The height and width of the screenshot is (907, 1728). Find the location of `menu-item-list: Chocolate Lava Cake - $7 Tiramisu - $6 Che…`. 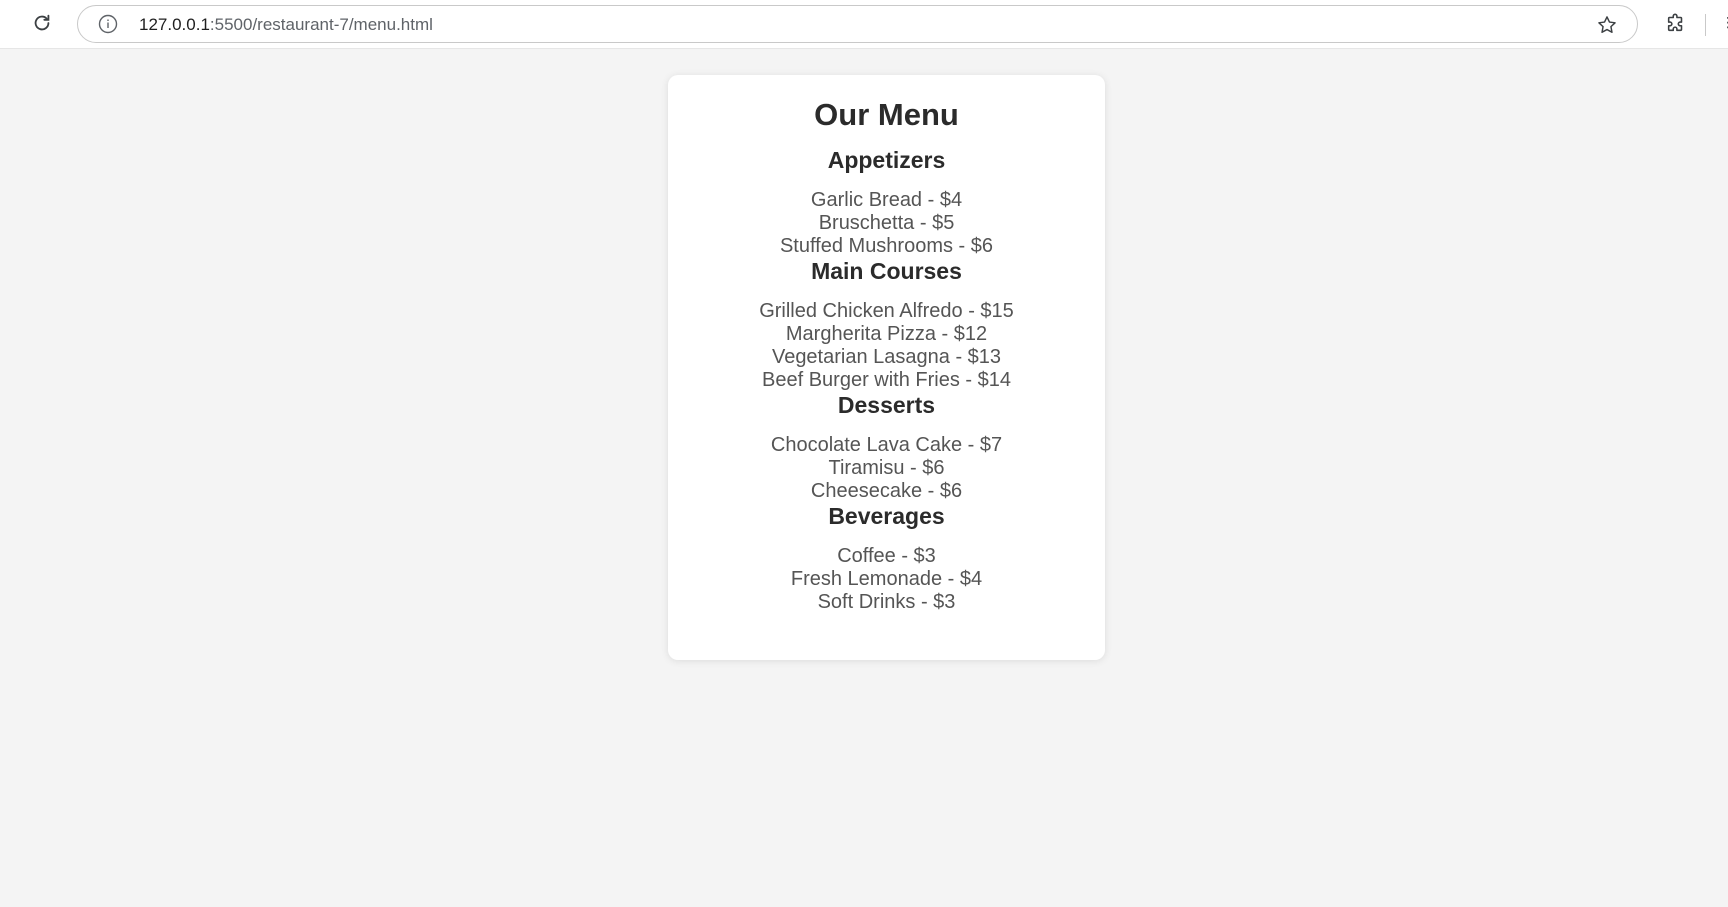

menu-item-list: Chocolate Lava Cake - $7 Tiramisu - $6 Che… is located at coordinates (886, 468).